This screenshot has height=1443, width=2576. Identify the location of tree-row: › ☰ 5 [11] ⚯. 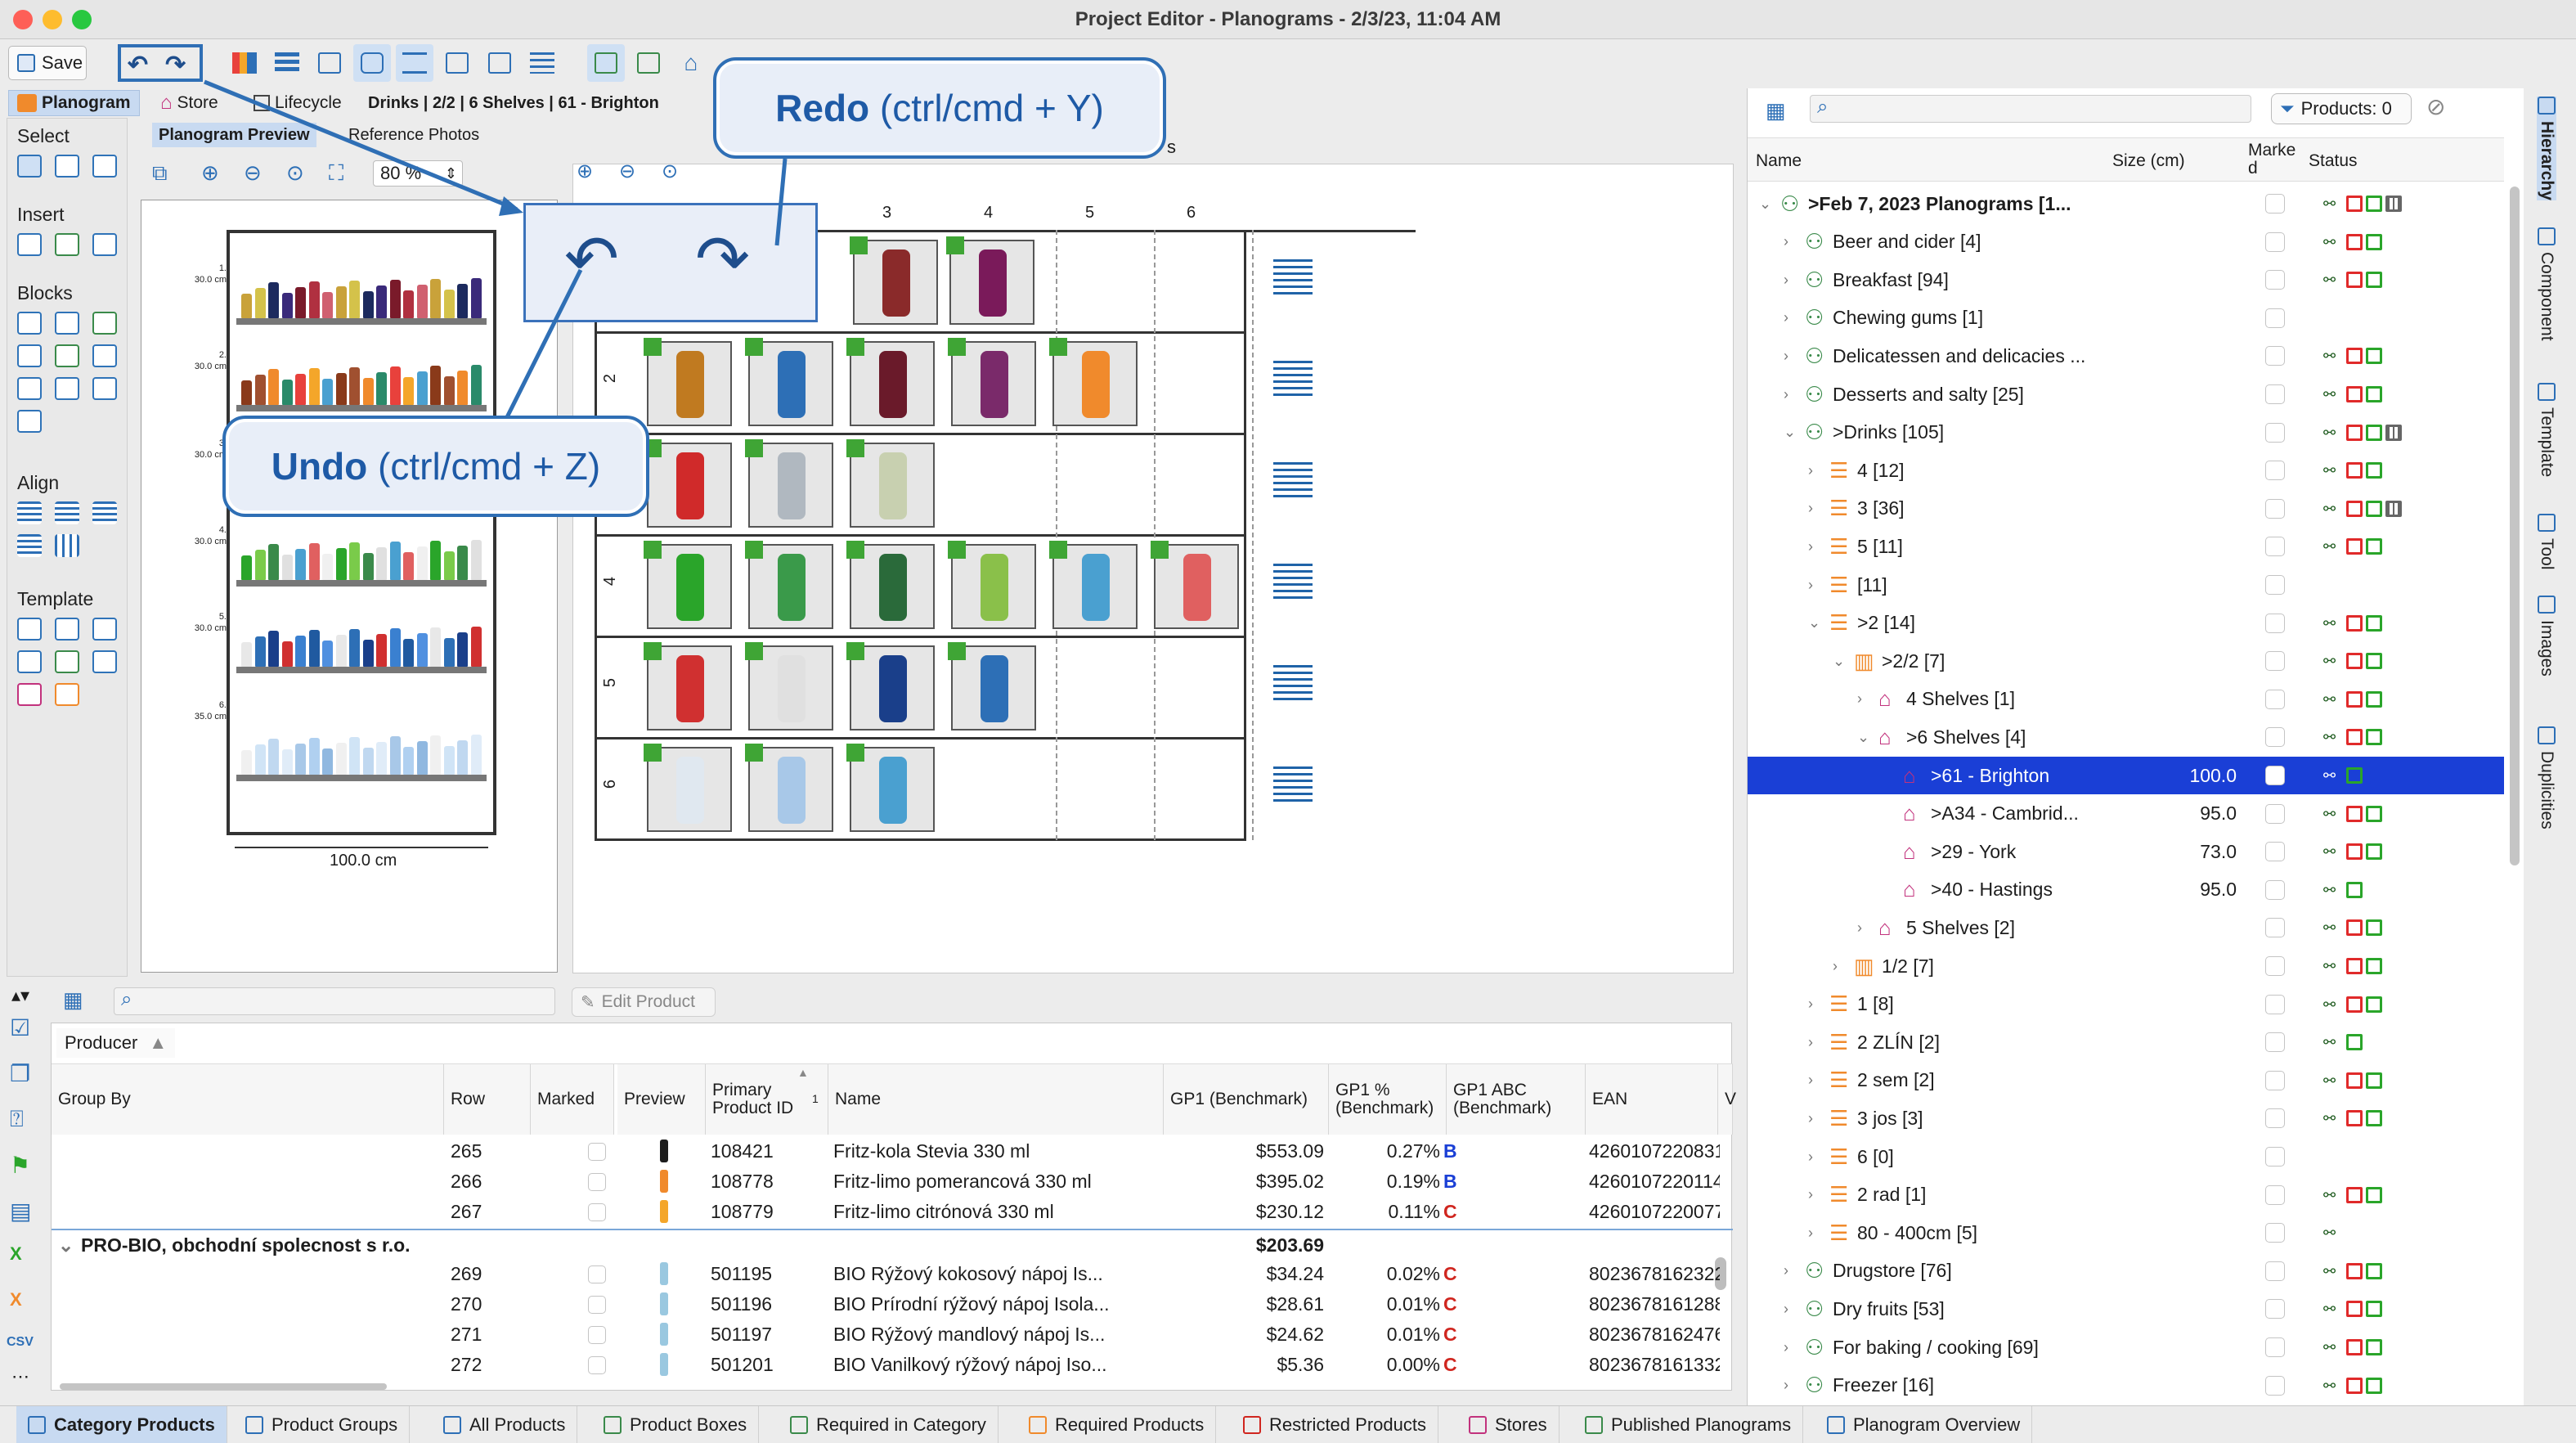
(2126, 546).